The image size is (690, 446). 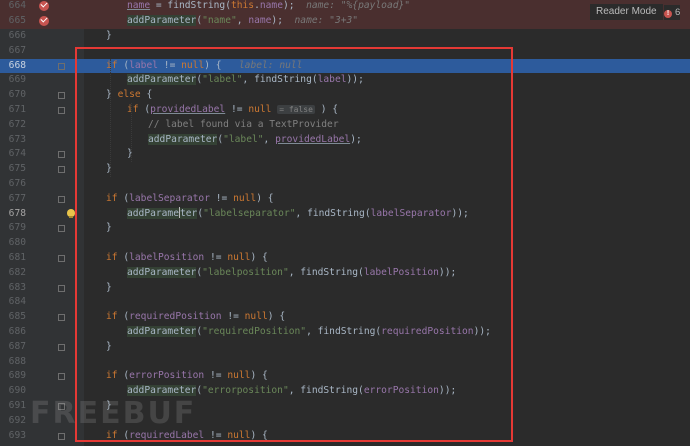 I want to click on code-line-689: 689 if (errorPosition != null) {, so click(x=345, y=376).